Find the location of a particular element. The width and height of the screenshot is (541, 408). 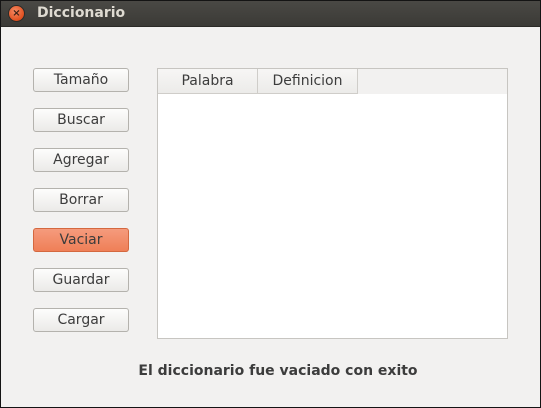

vaciar-button: Vaciar is located at coordinates (81, 240).